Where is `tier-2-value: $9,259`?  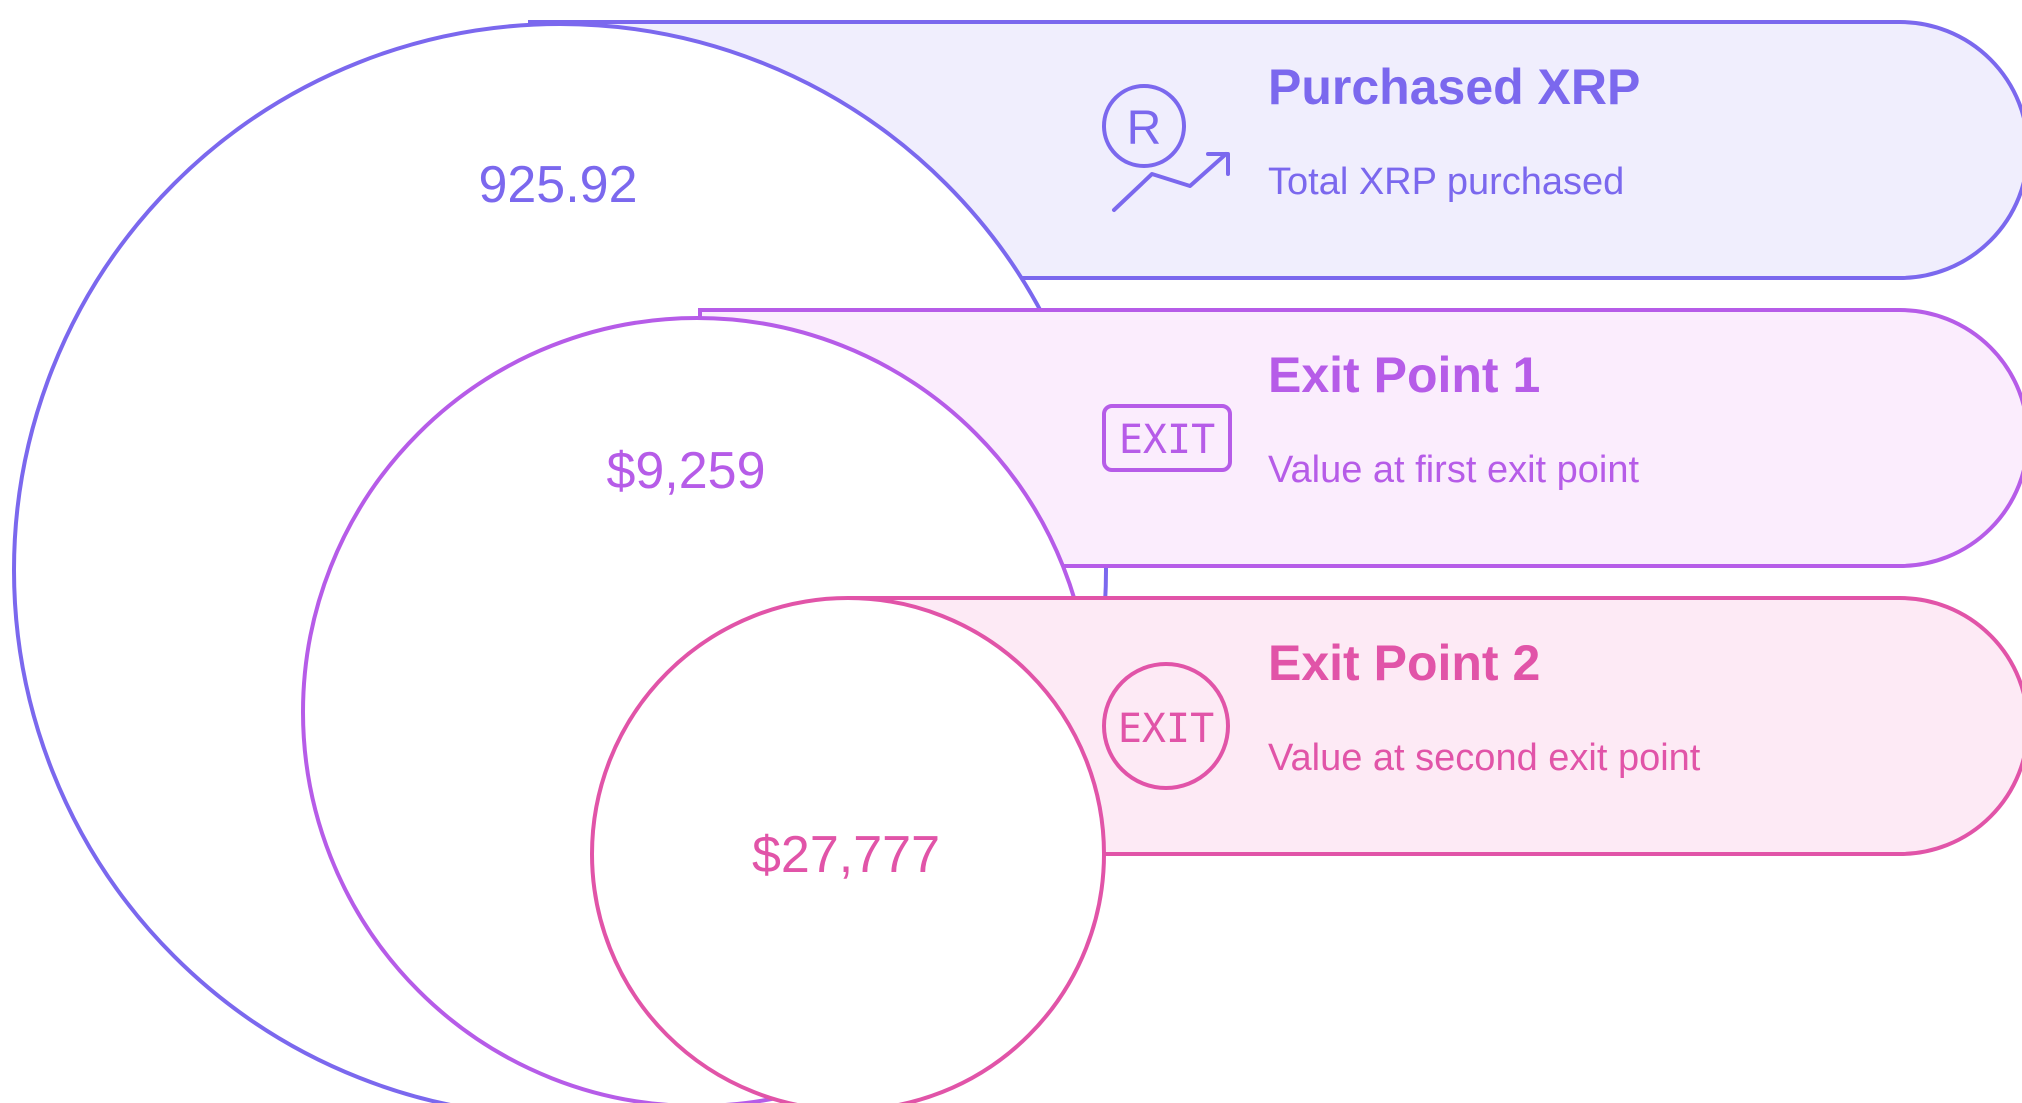 tier-2-value: $9,259 is located at coordinates (685, 471).